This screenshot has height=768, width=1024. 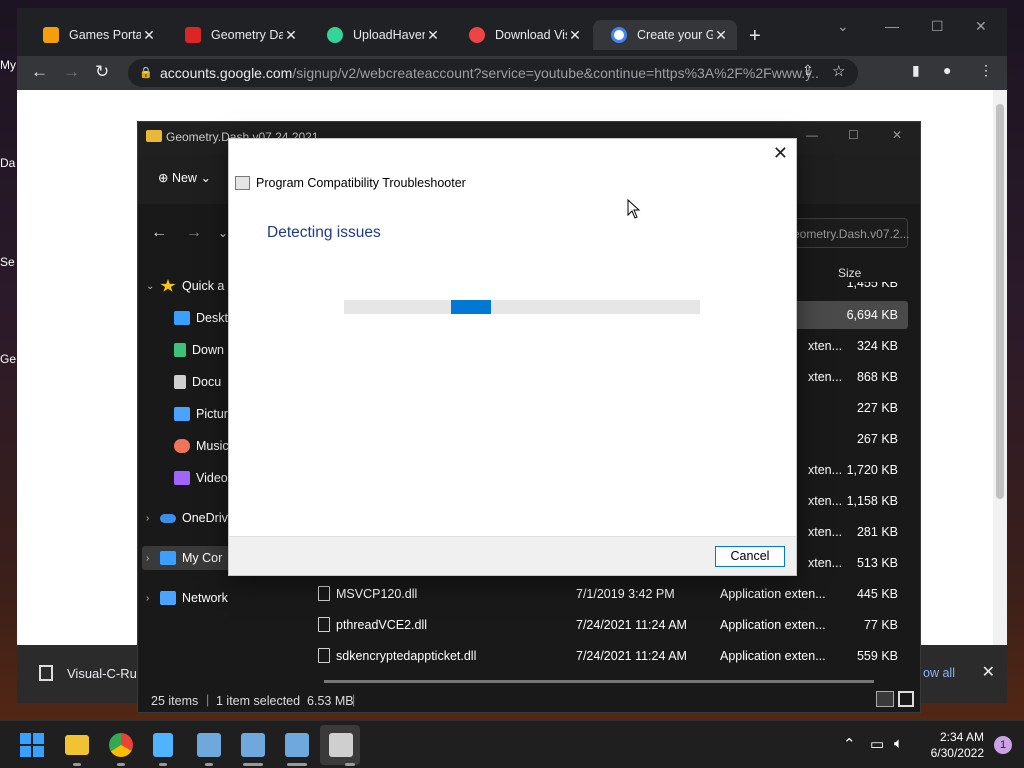 I want to click on sidebar-item-downloads: Down, so click(x=199, y=350).